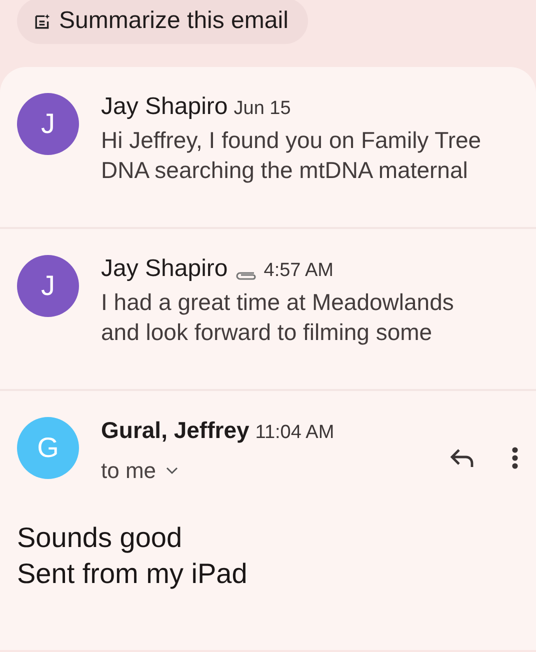 The height and width of the screenshot is (652, 536). Describe the element at coordinates (162, 22) in the screenshot. I see `summarize-button: Summarize this email` at that location.